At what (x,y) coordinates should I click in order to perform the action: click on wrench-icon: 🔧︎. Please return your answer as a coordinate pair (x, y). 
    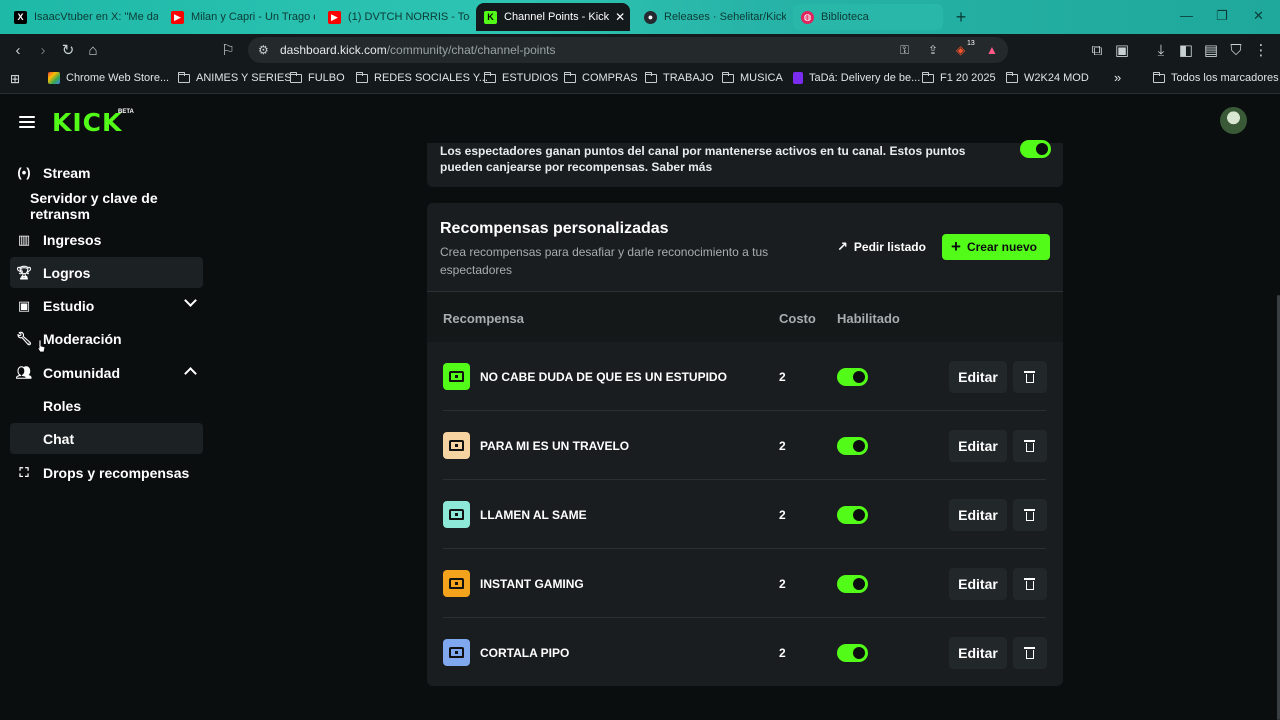
    Looking at the image, I should click on (24, 338).